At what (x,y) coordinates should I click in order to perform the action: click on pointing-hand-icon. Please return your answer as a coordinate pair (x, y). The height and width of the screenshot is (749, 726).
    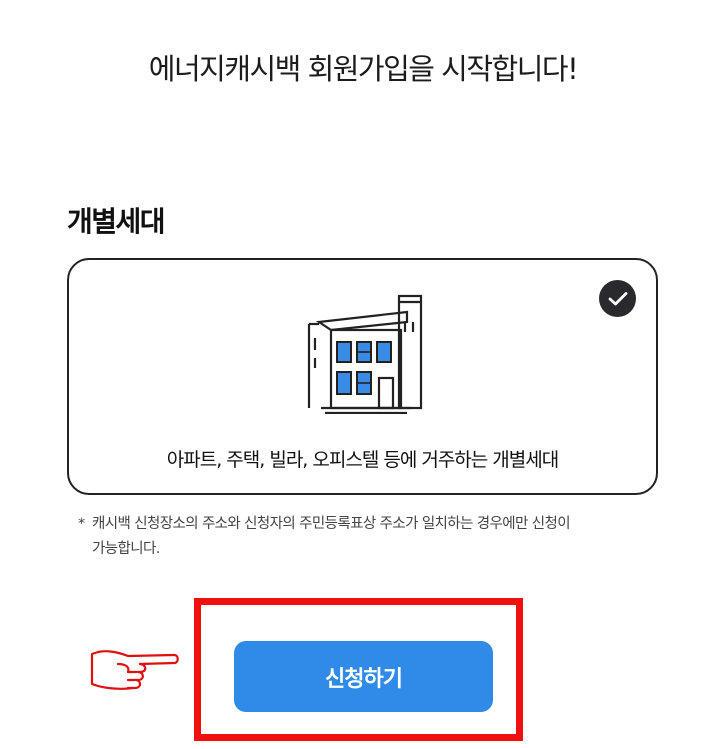
    Looking at the image, I should click on (134, 670).